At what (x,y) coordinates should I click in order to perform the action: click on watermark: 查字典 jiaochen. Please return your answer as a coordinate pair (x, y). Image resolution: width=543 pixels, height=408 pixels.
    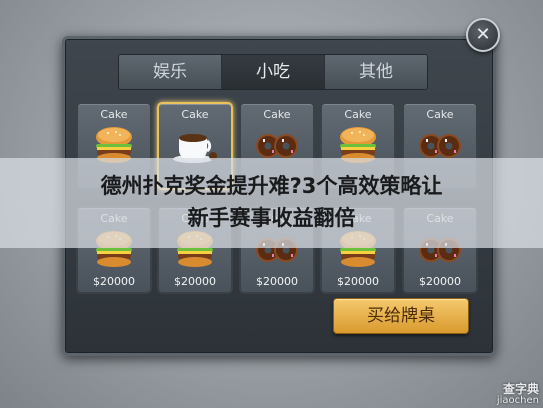
    Looking at the image, I should click on (517, 394).